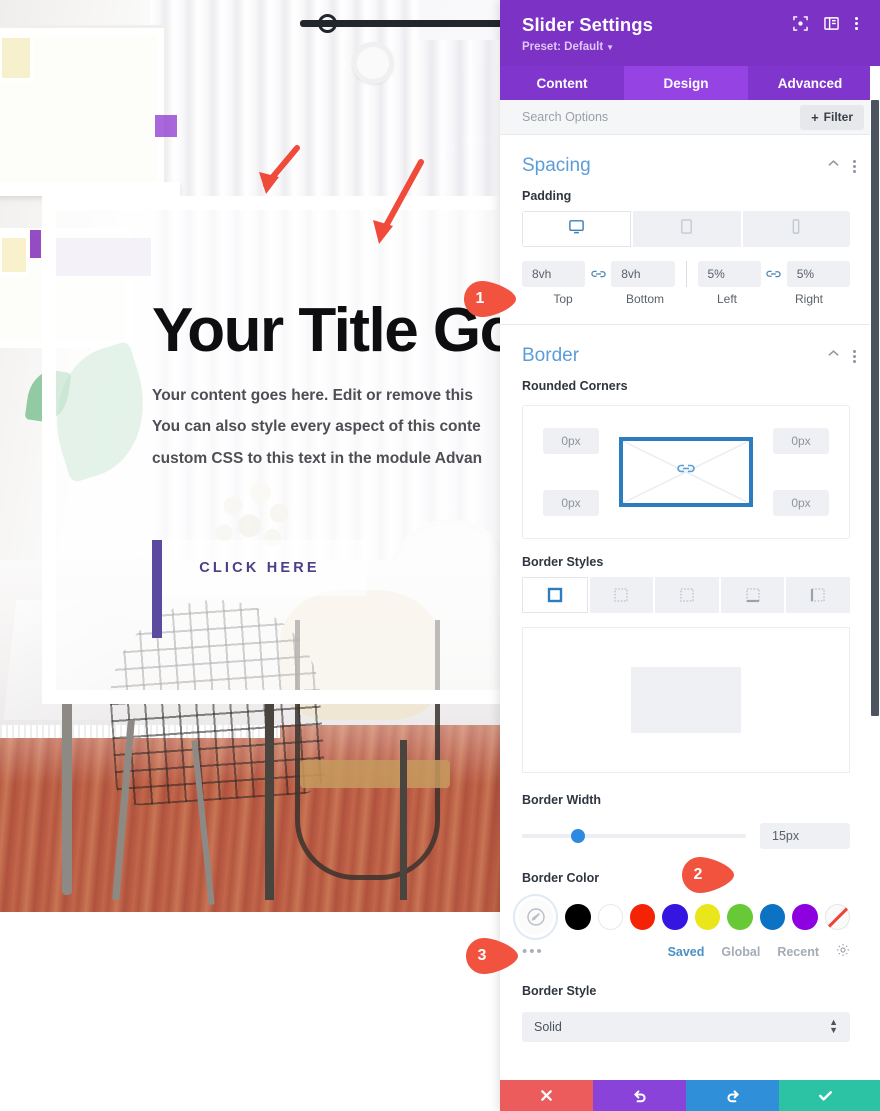 Image resolution: width=880 pixels, height=1111 pixels. What do you see at coordinates (563, 562) in the screenshot?
I see `border-styles-label: Border Styles` at bounding box center [563, 562].